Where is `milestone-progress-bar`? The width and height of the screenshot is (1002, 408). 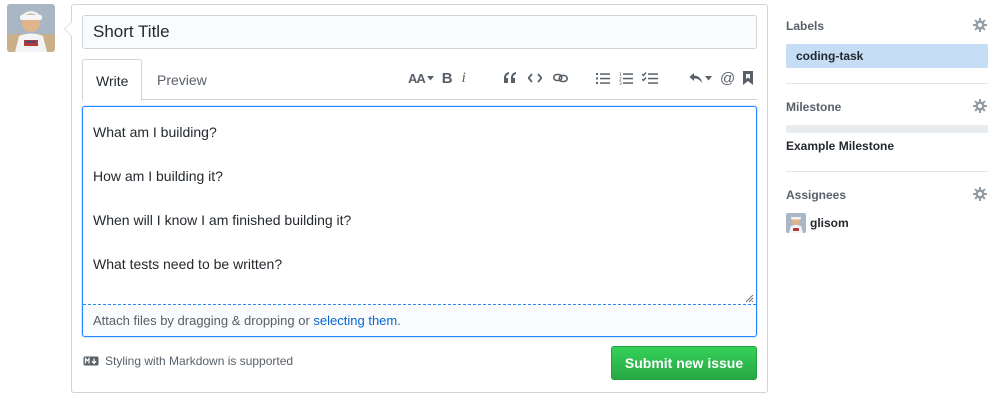 milestone-progress-bar is located at coordinates (887, 129).